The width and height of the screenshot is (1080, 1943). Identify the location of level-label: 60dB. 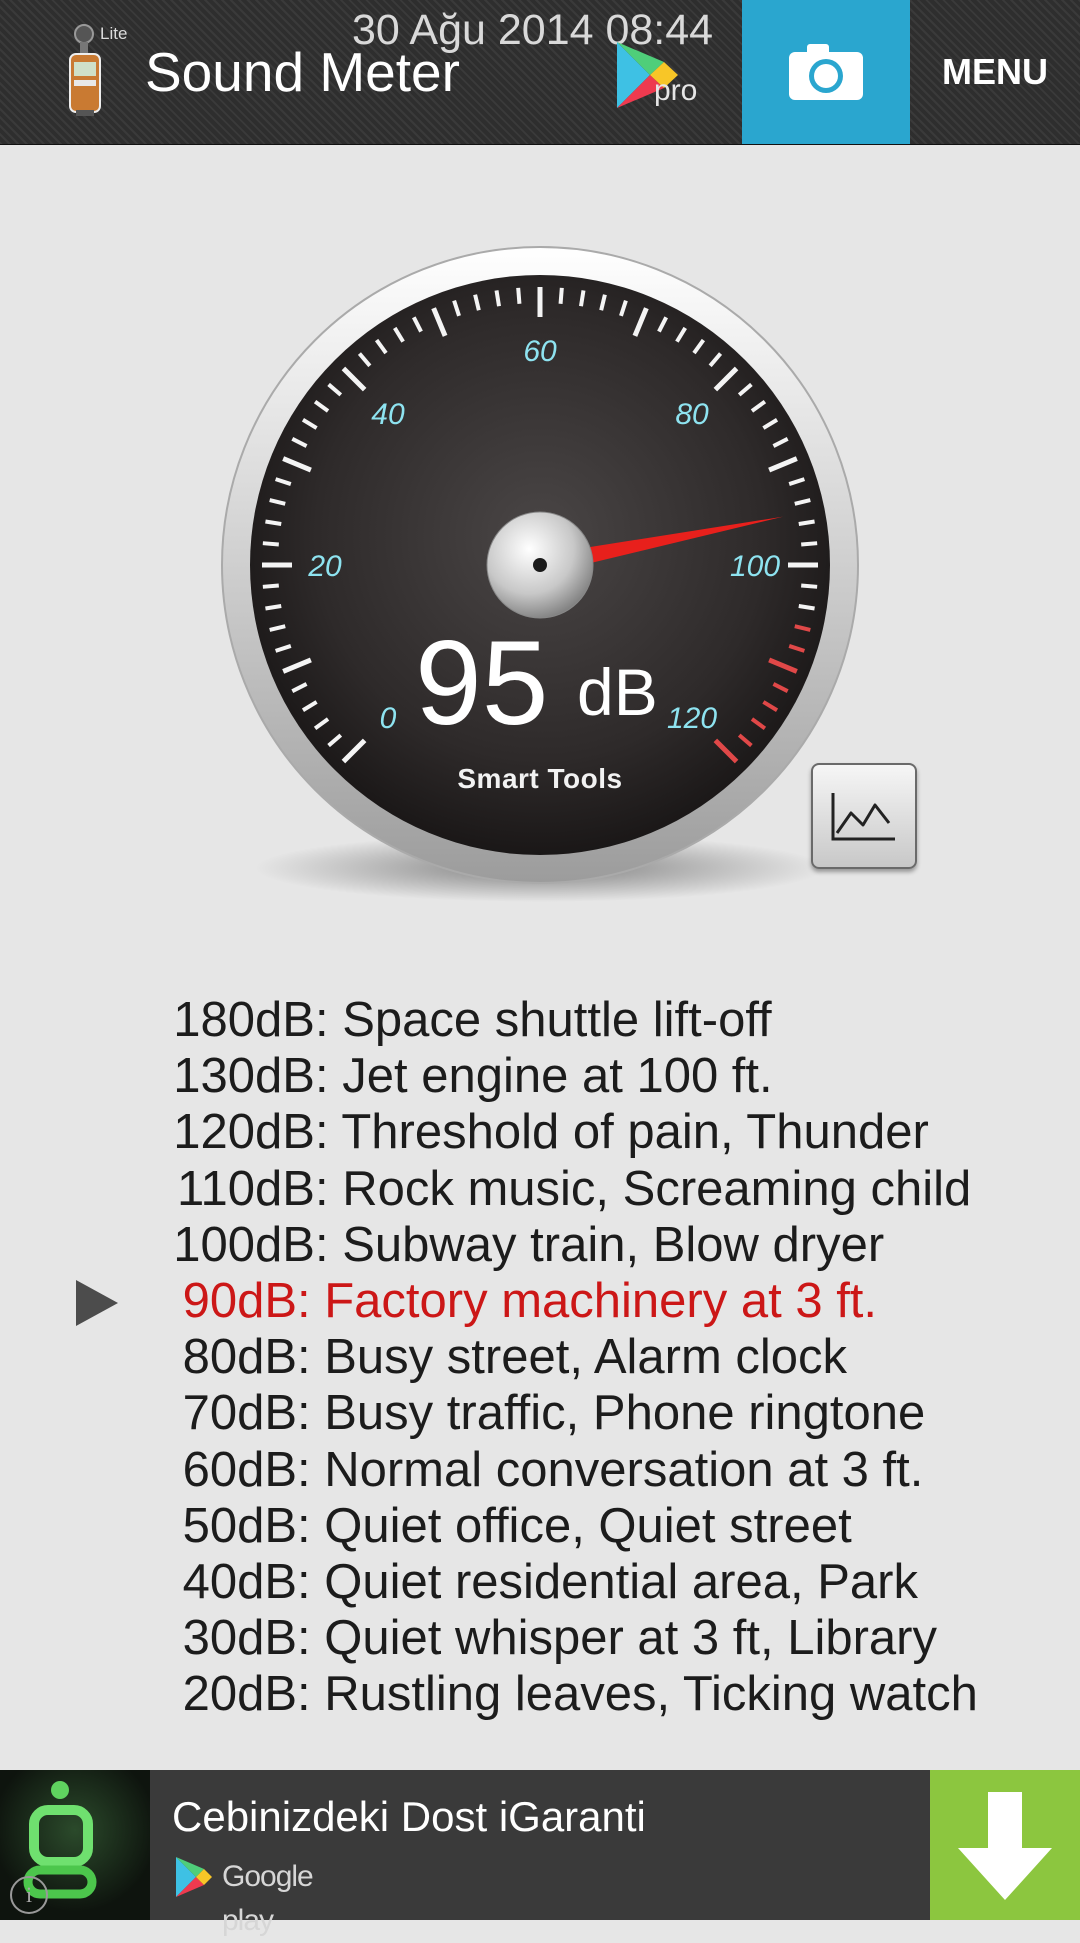
(239, 1469).